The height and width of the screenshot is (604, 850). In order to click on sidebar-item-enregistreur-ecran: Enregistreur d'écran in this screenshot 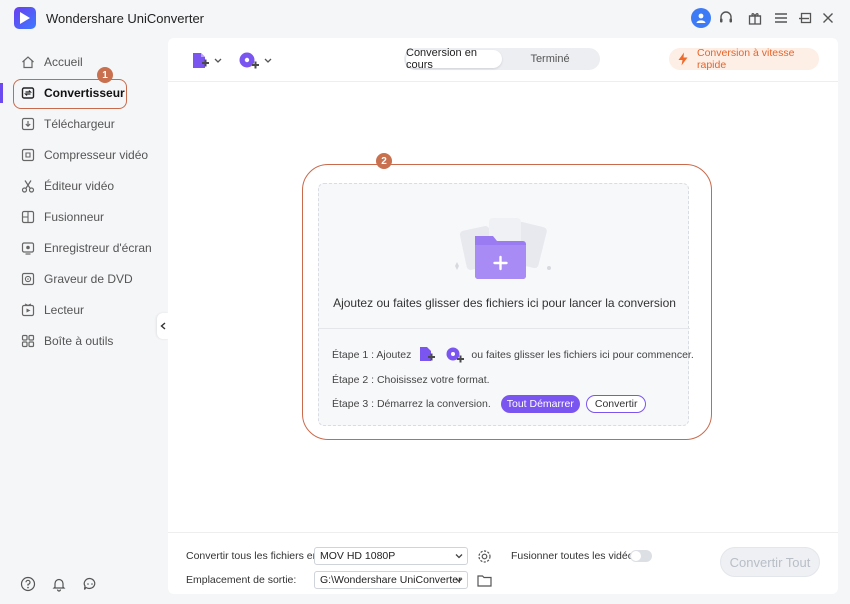, I will do `click(84, 248)`.